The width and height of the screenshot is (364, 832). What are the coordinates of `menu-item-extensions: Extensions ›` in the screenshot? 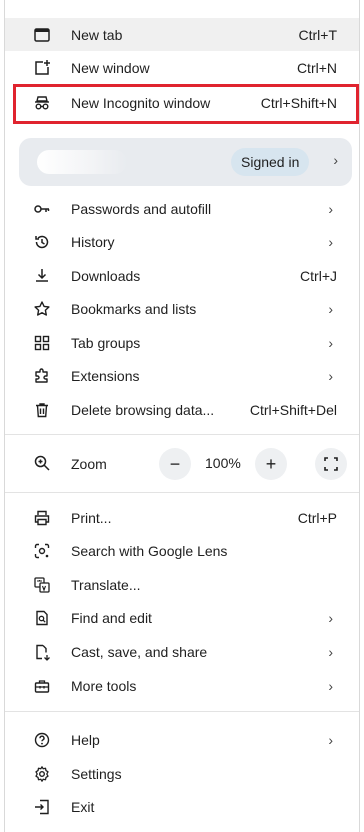 It's located at (182, 375).